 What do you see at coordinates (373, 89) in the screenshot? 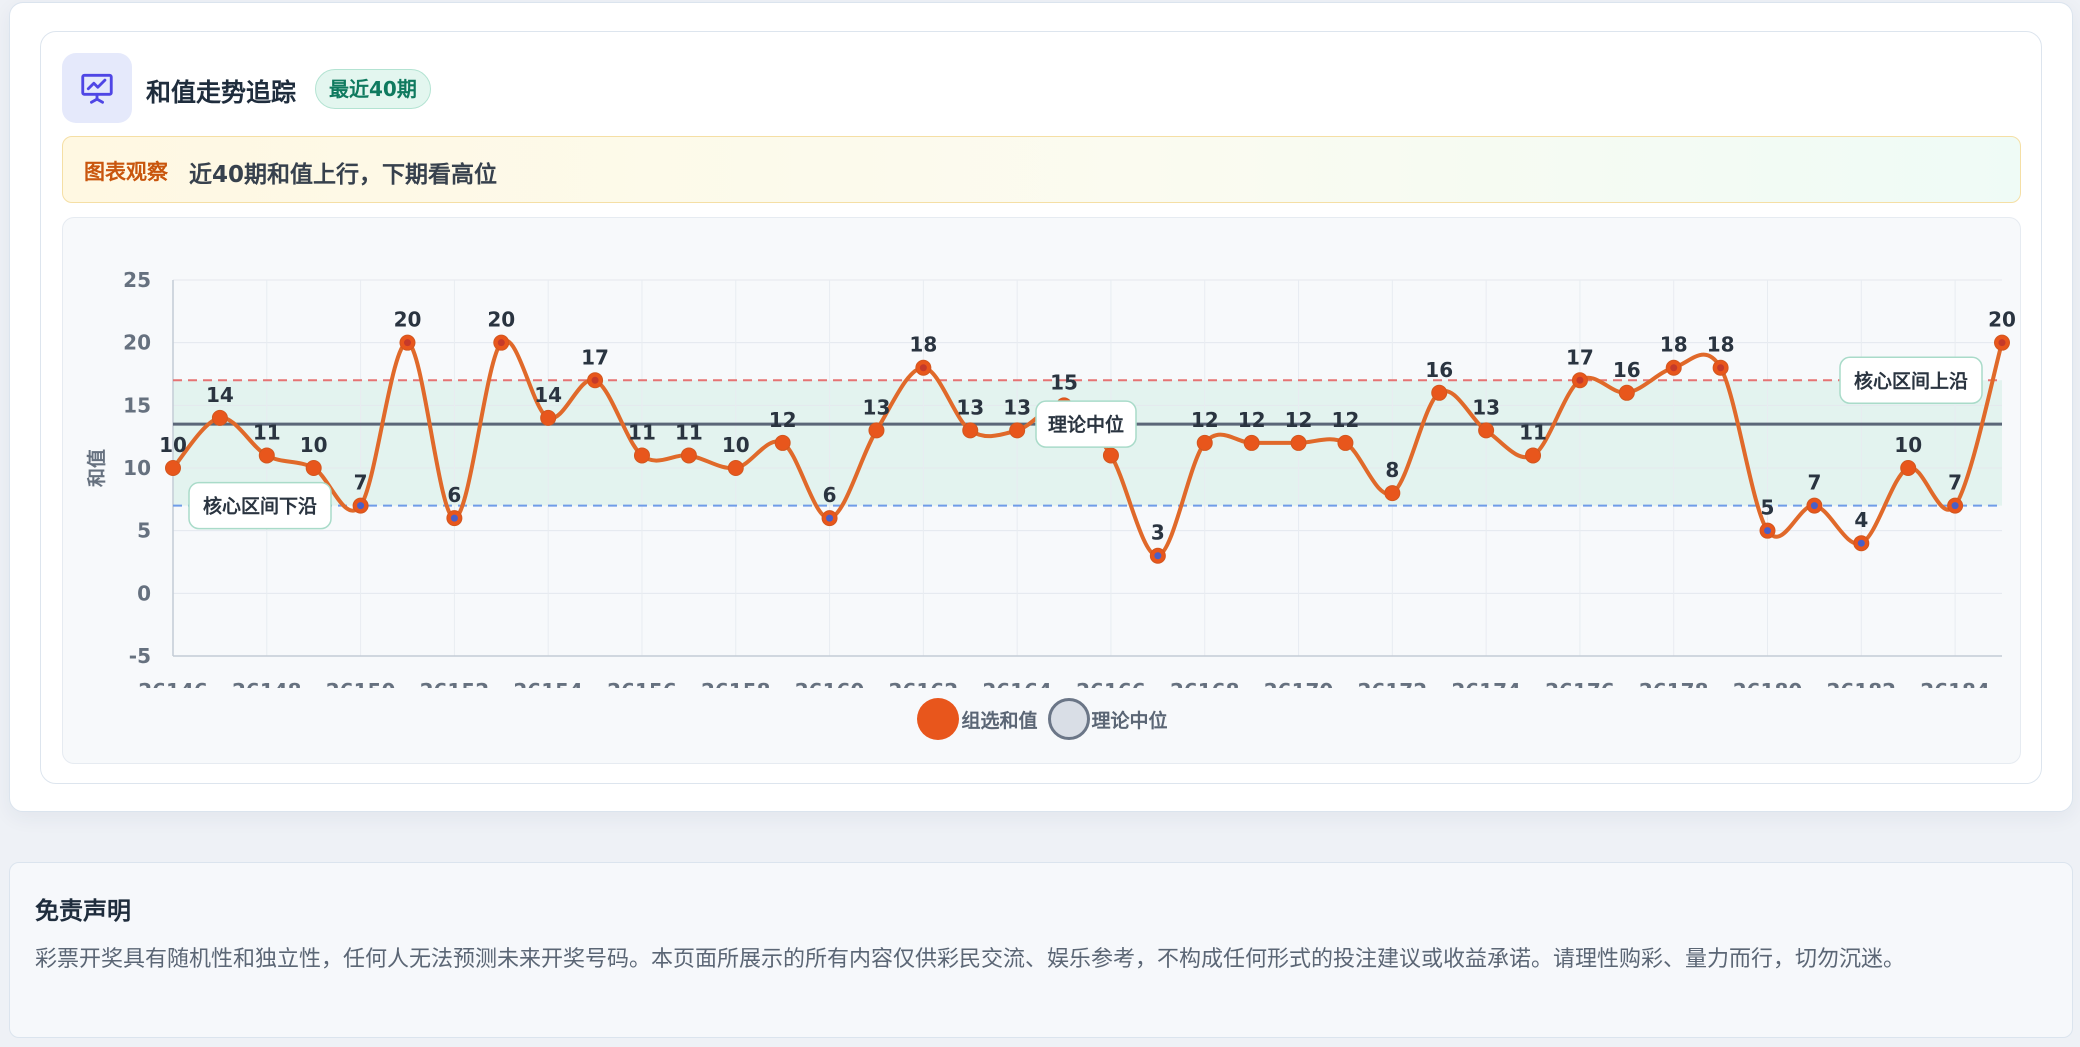
I see `period-badge: 最近40期` at bounding box center [373, 89].